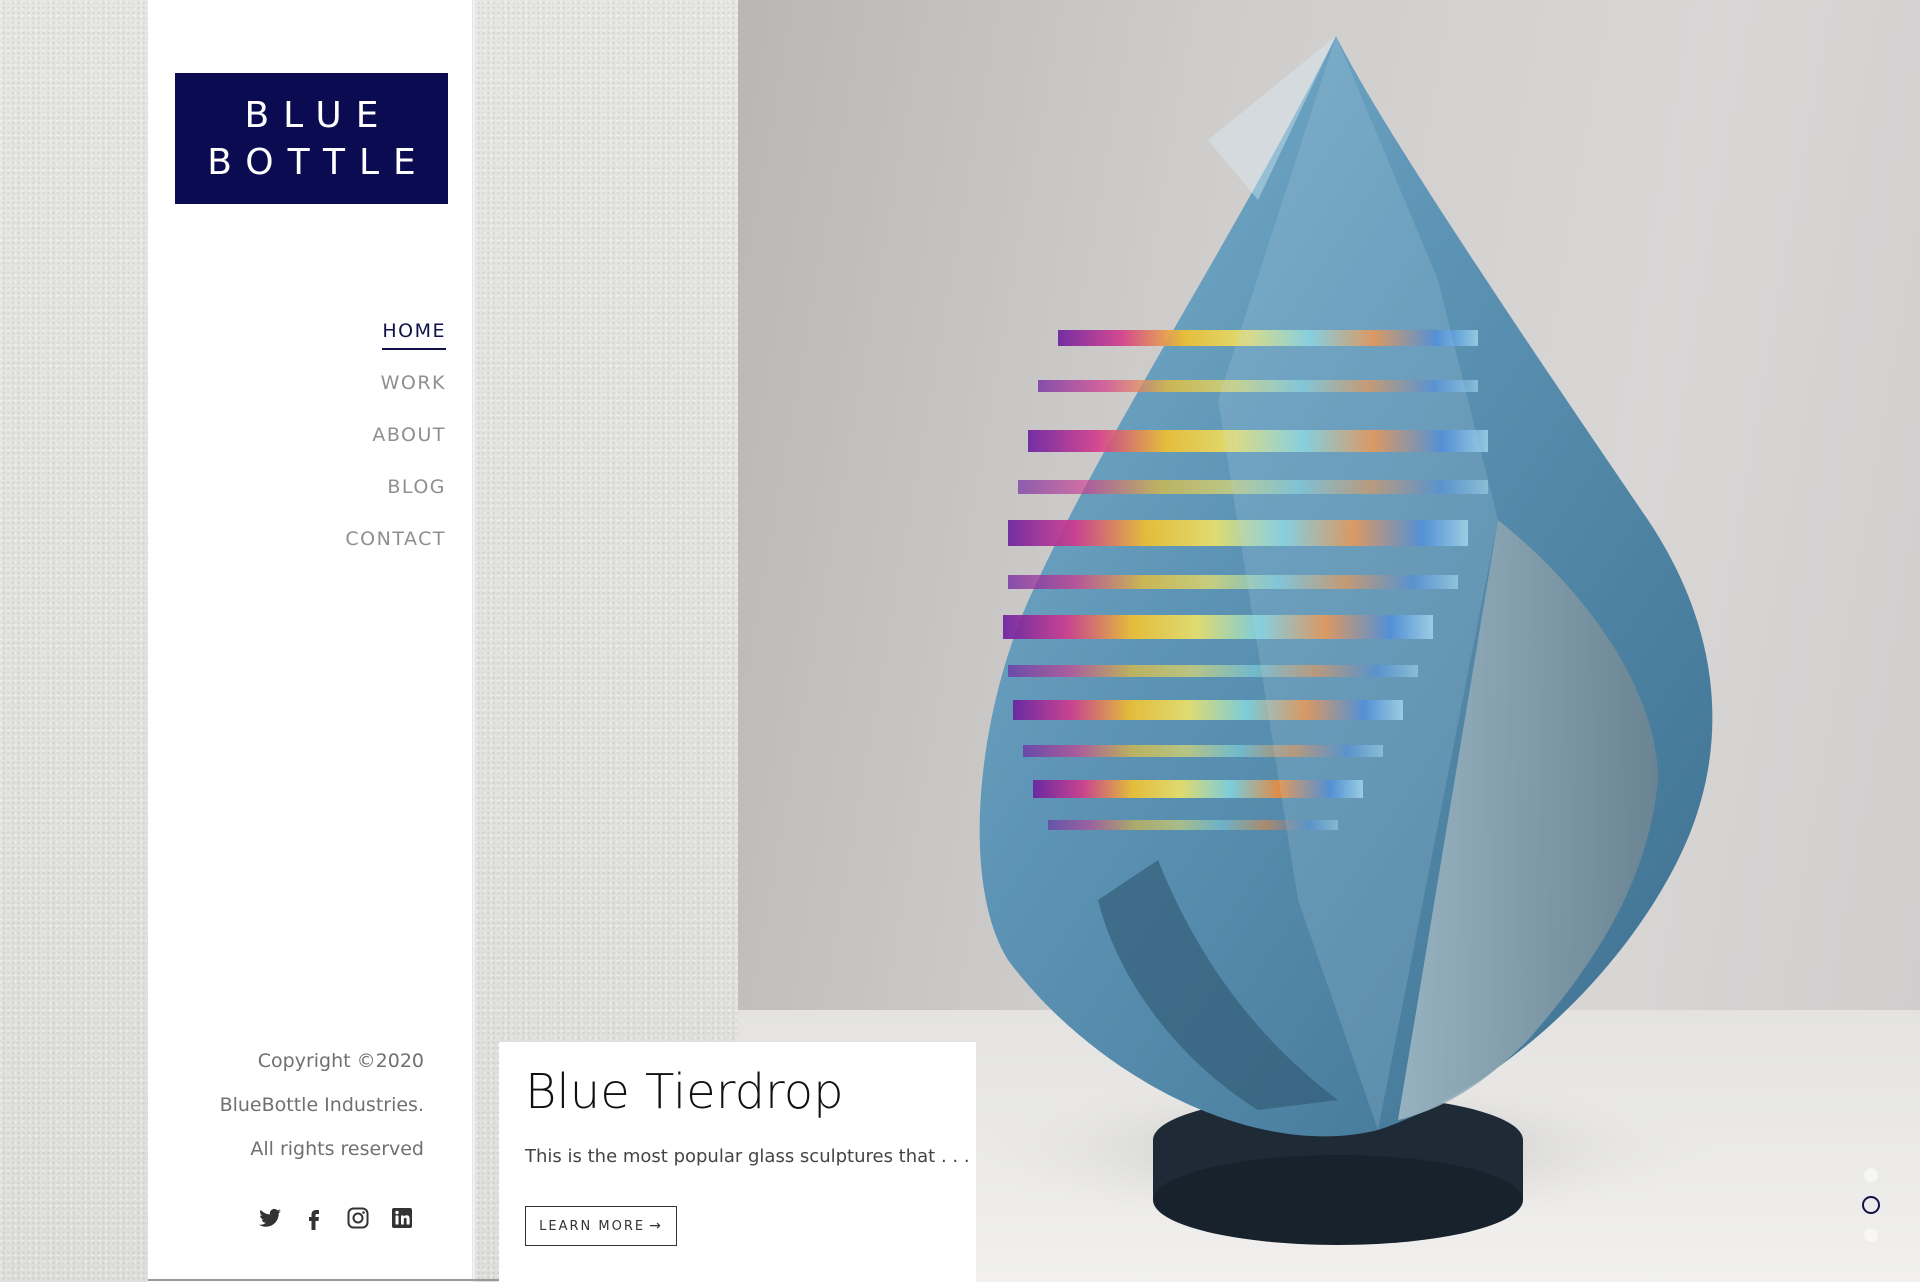 This screenshot has height=1282, width=1920. What do you see at coordinates (311, 138) in the screenshot?
I see `brand-logo: BLUE BOTTLE` at bounding box center [311, 138].